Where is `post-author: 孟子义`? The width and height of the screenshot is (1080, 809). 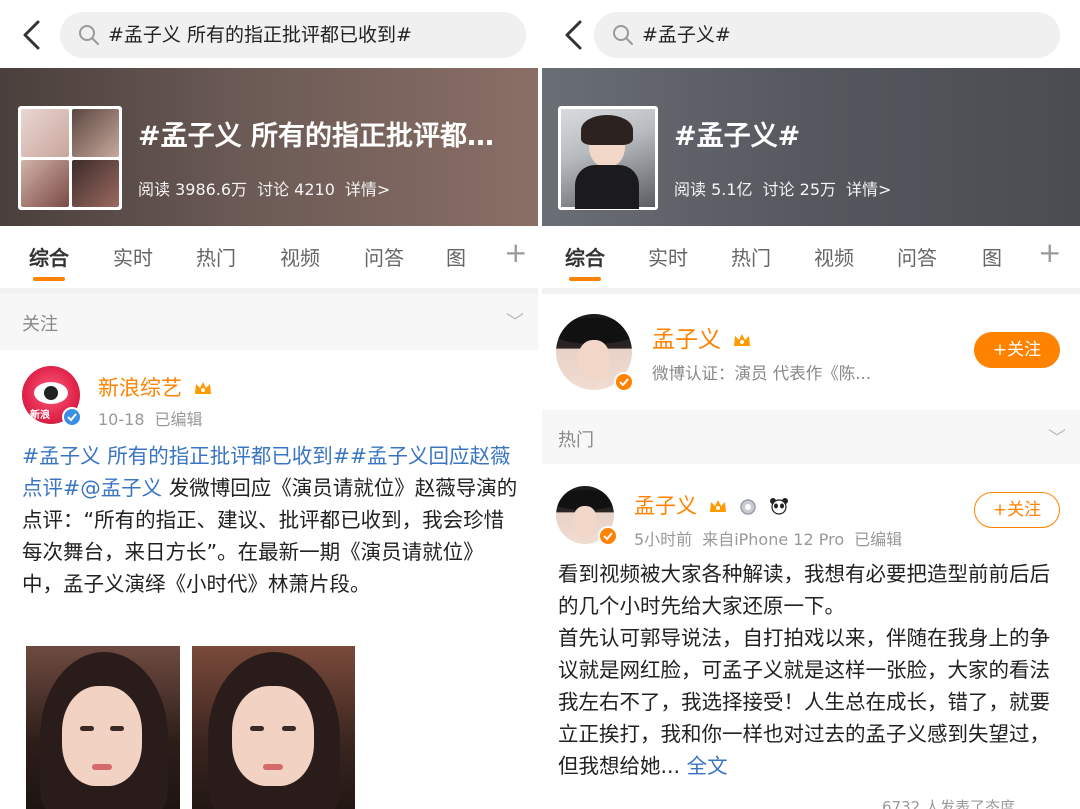 post-author: 孟子义 is located at coordinates (711, 505).